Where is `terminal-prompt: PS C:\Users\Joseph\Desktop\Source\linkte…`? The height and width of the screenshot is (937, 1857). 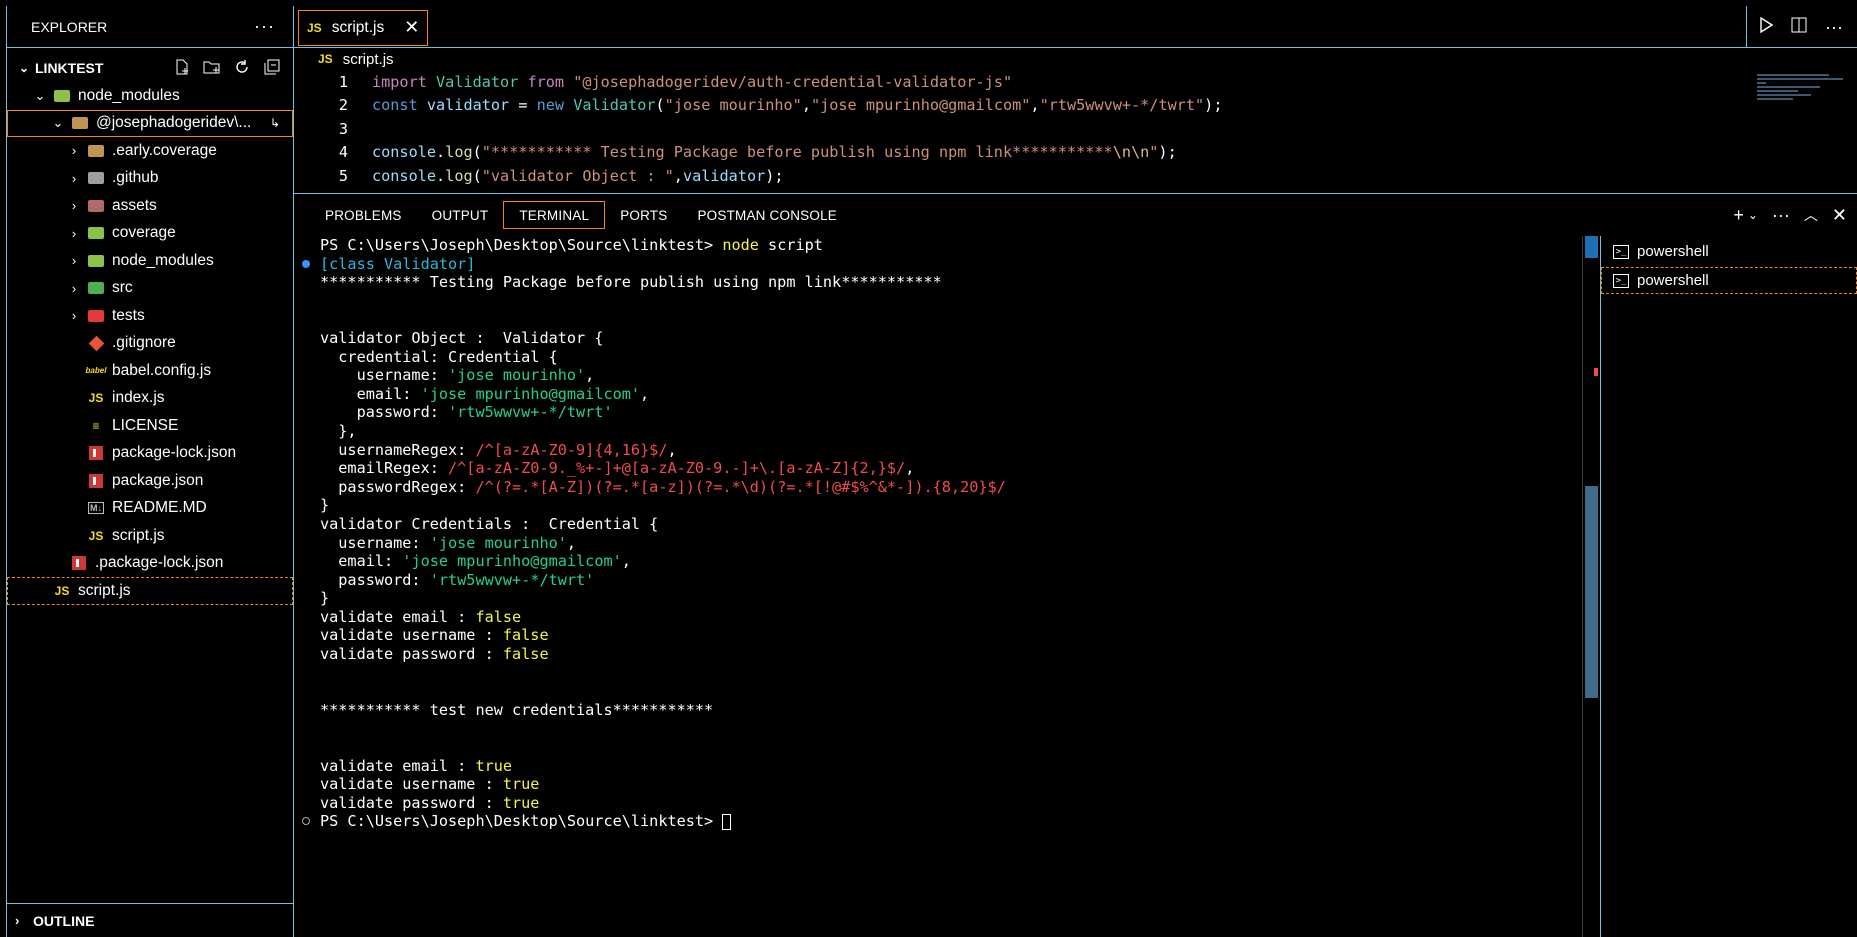 terminal-prompt: PS C:\Users\Joseph\Desktop\Source\linkte… is located at coordinates (938, 821).